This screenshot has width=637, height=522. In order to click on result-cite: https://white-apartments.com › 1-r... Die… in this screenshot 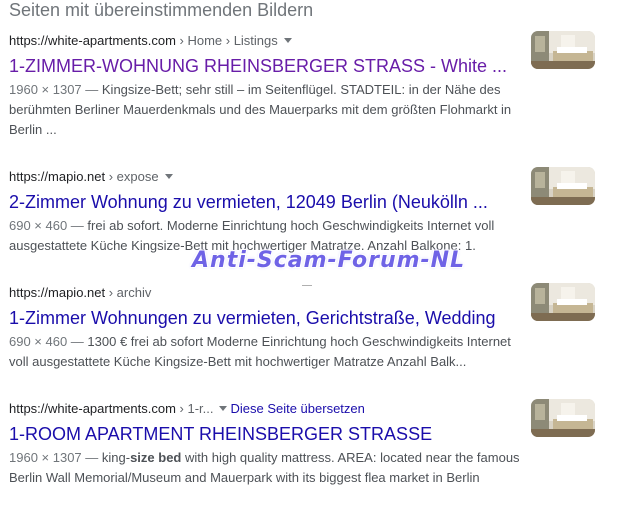, I will do `click(269, 409)`.